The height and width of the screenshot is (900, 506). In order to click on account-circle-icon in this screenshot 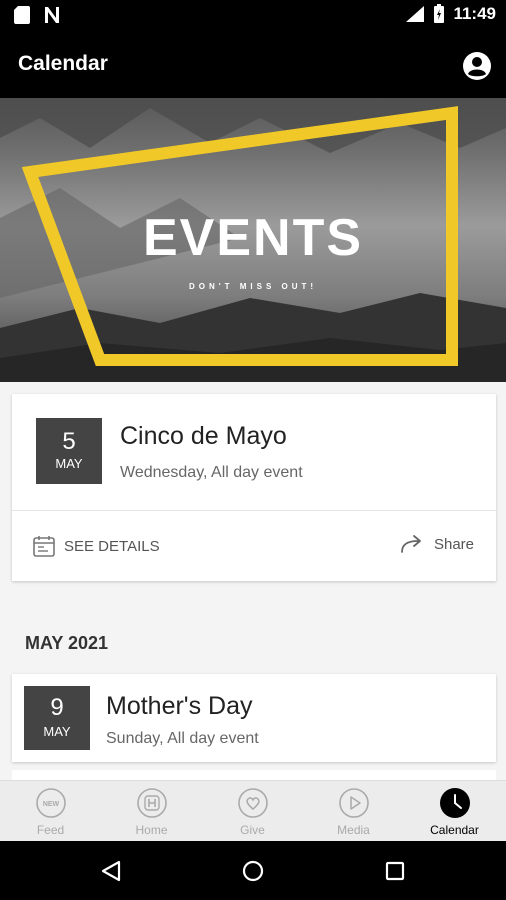, I will do `click(477, 66)`.